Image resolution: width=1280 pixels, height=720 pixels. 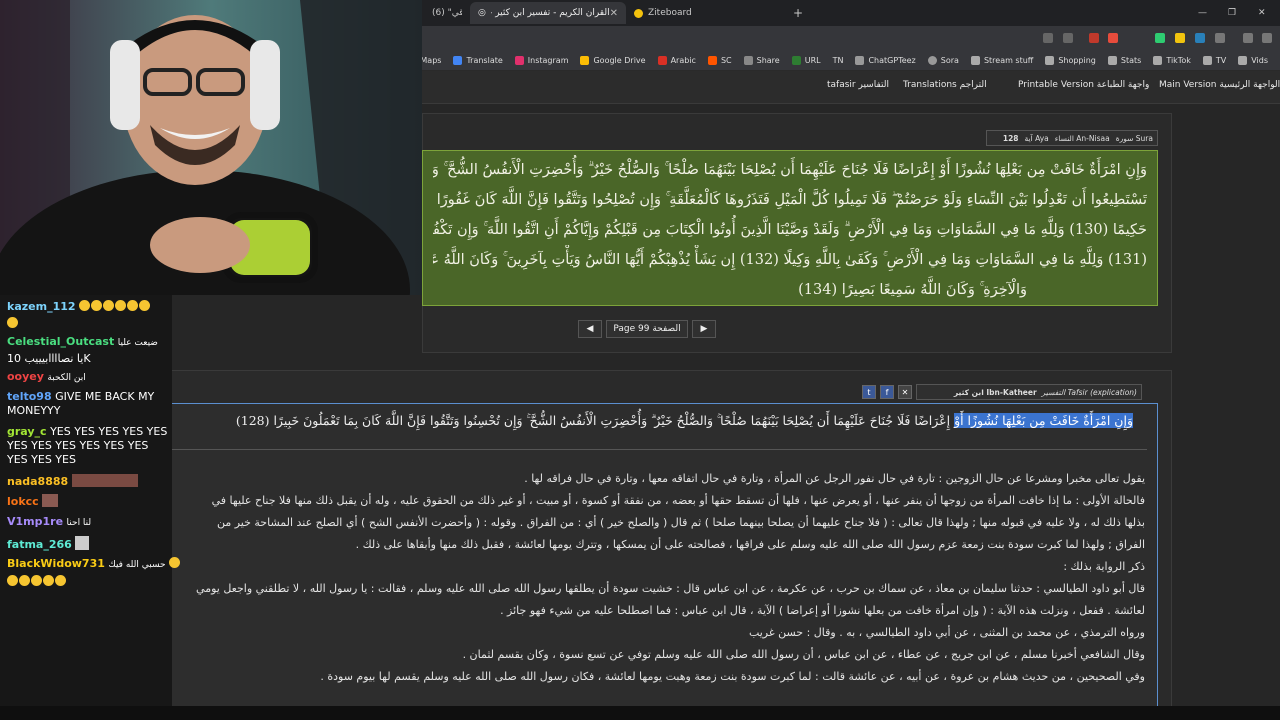 What do you see at coordinates (1259, 60) in the screenshot?
I see `bookmark-label: Vids` at bounding box center [1259, 60].